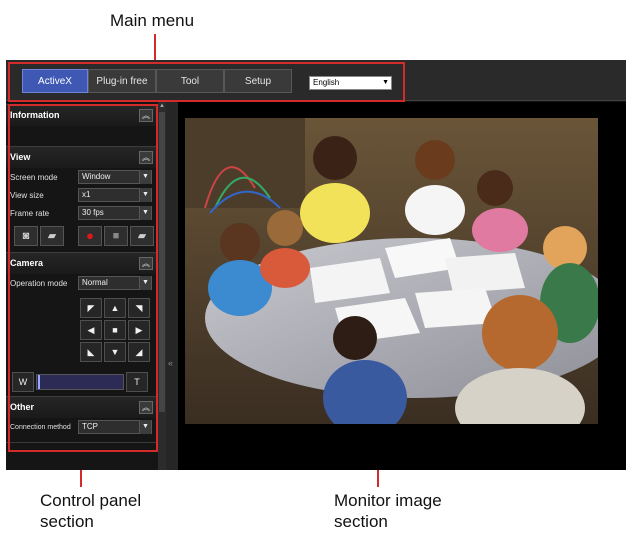 The height and width of the screenshot is (536, 626). I want to click on main-menu-highlight, so click(206, 82).